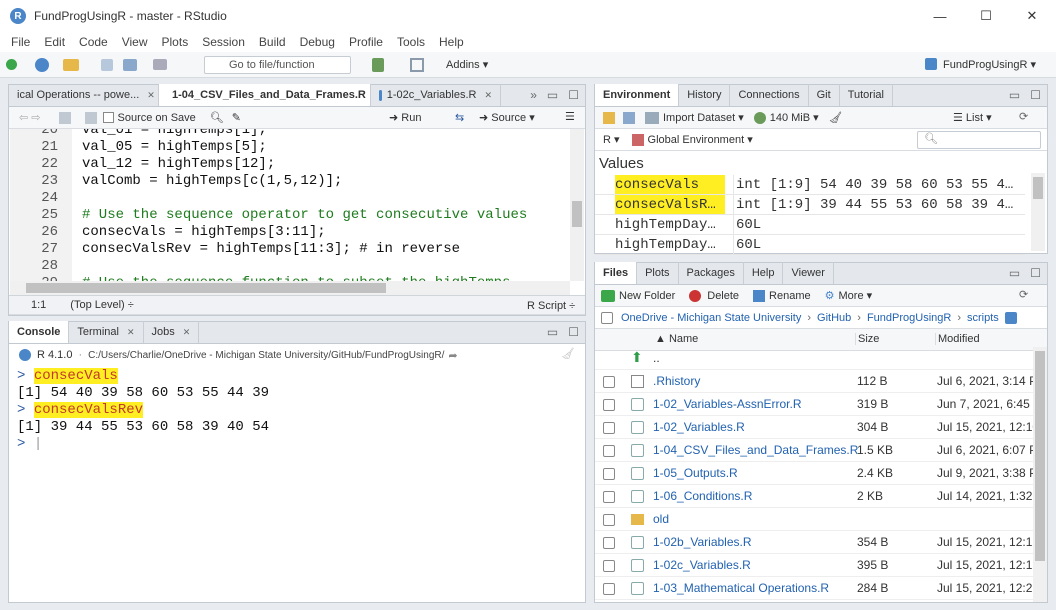  I want to click on save-editor-icon, so click(90, 117).